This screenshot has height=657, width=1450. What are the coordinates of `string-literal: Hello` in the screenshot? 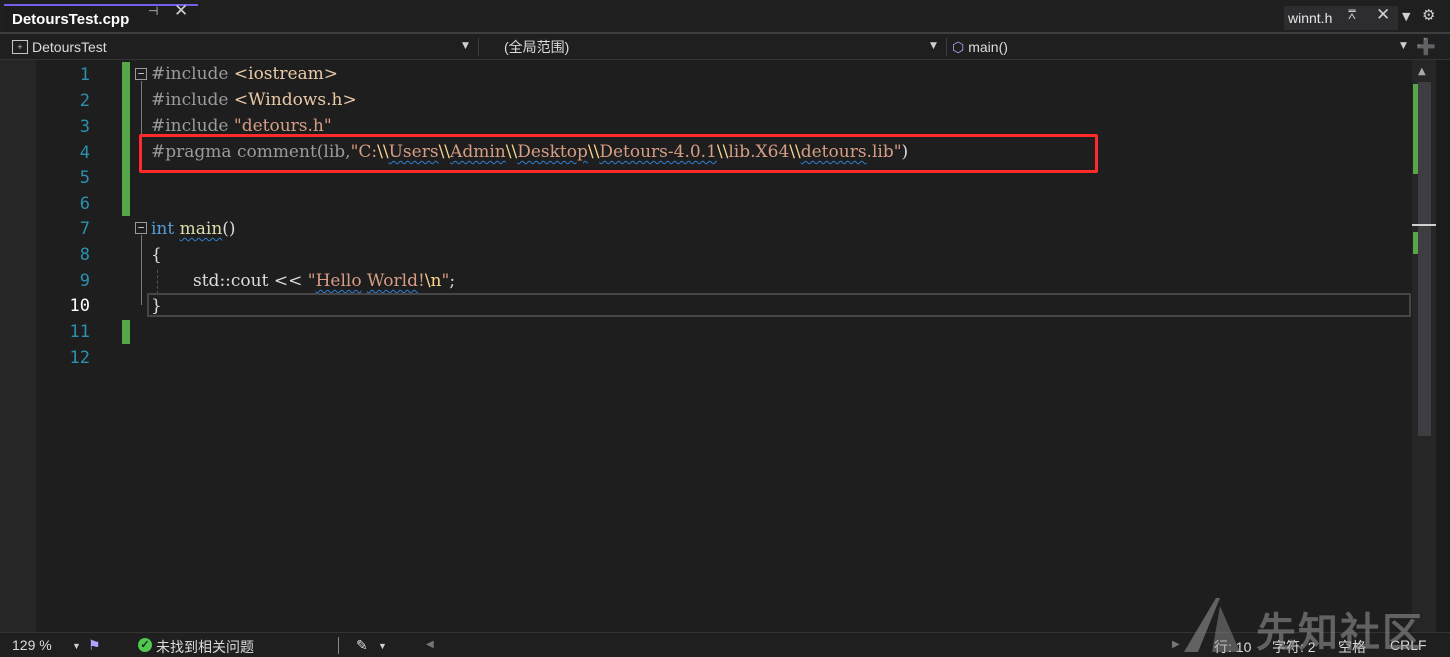 It's located at (338, 281).